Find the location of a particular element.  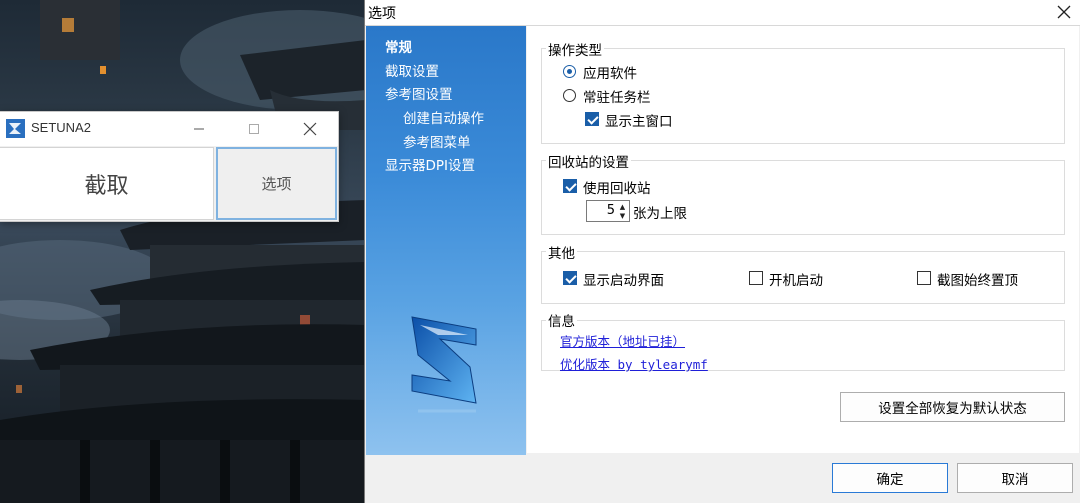

stepper-arrows: ▲ ▼ is located at coordinates (622, 211).